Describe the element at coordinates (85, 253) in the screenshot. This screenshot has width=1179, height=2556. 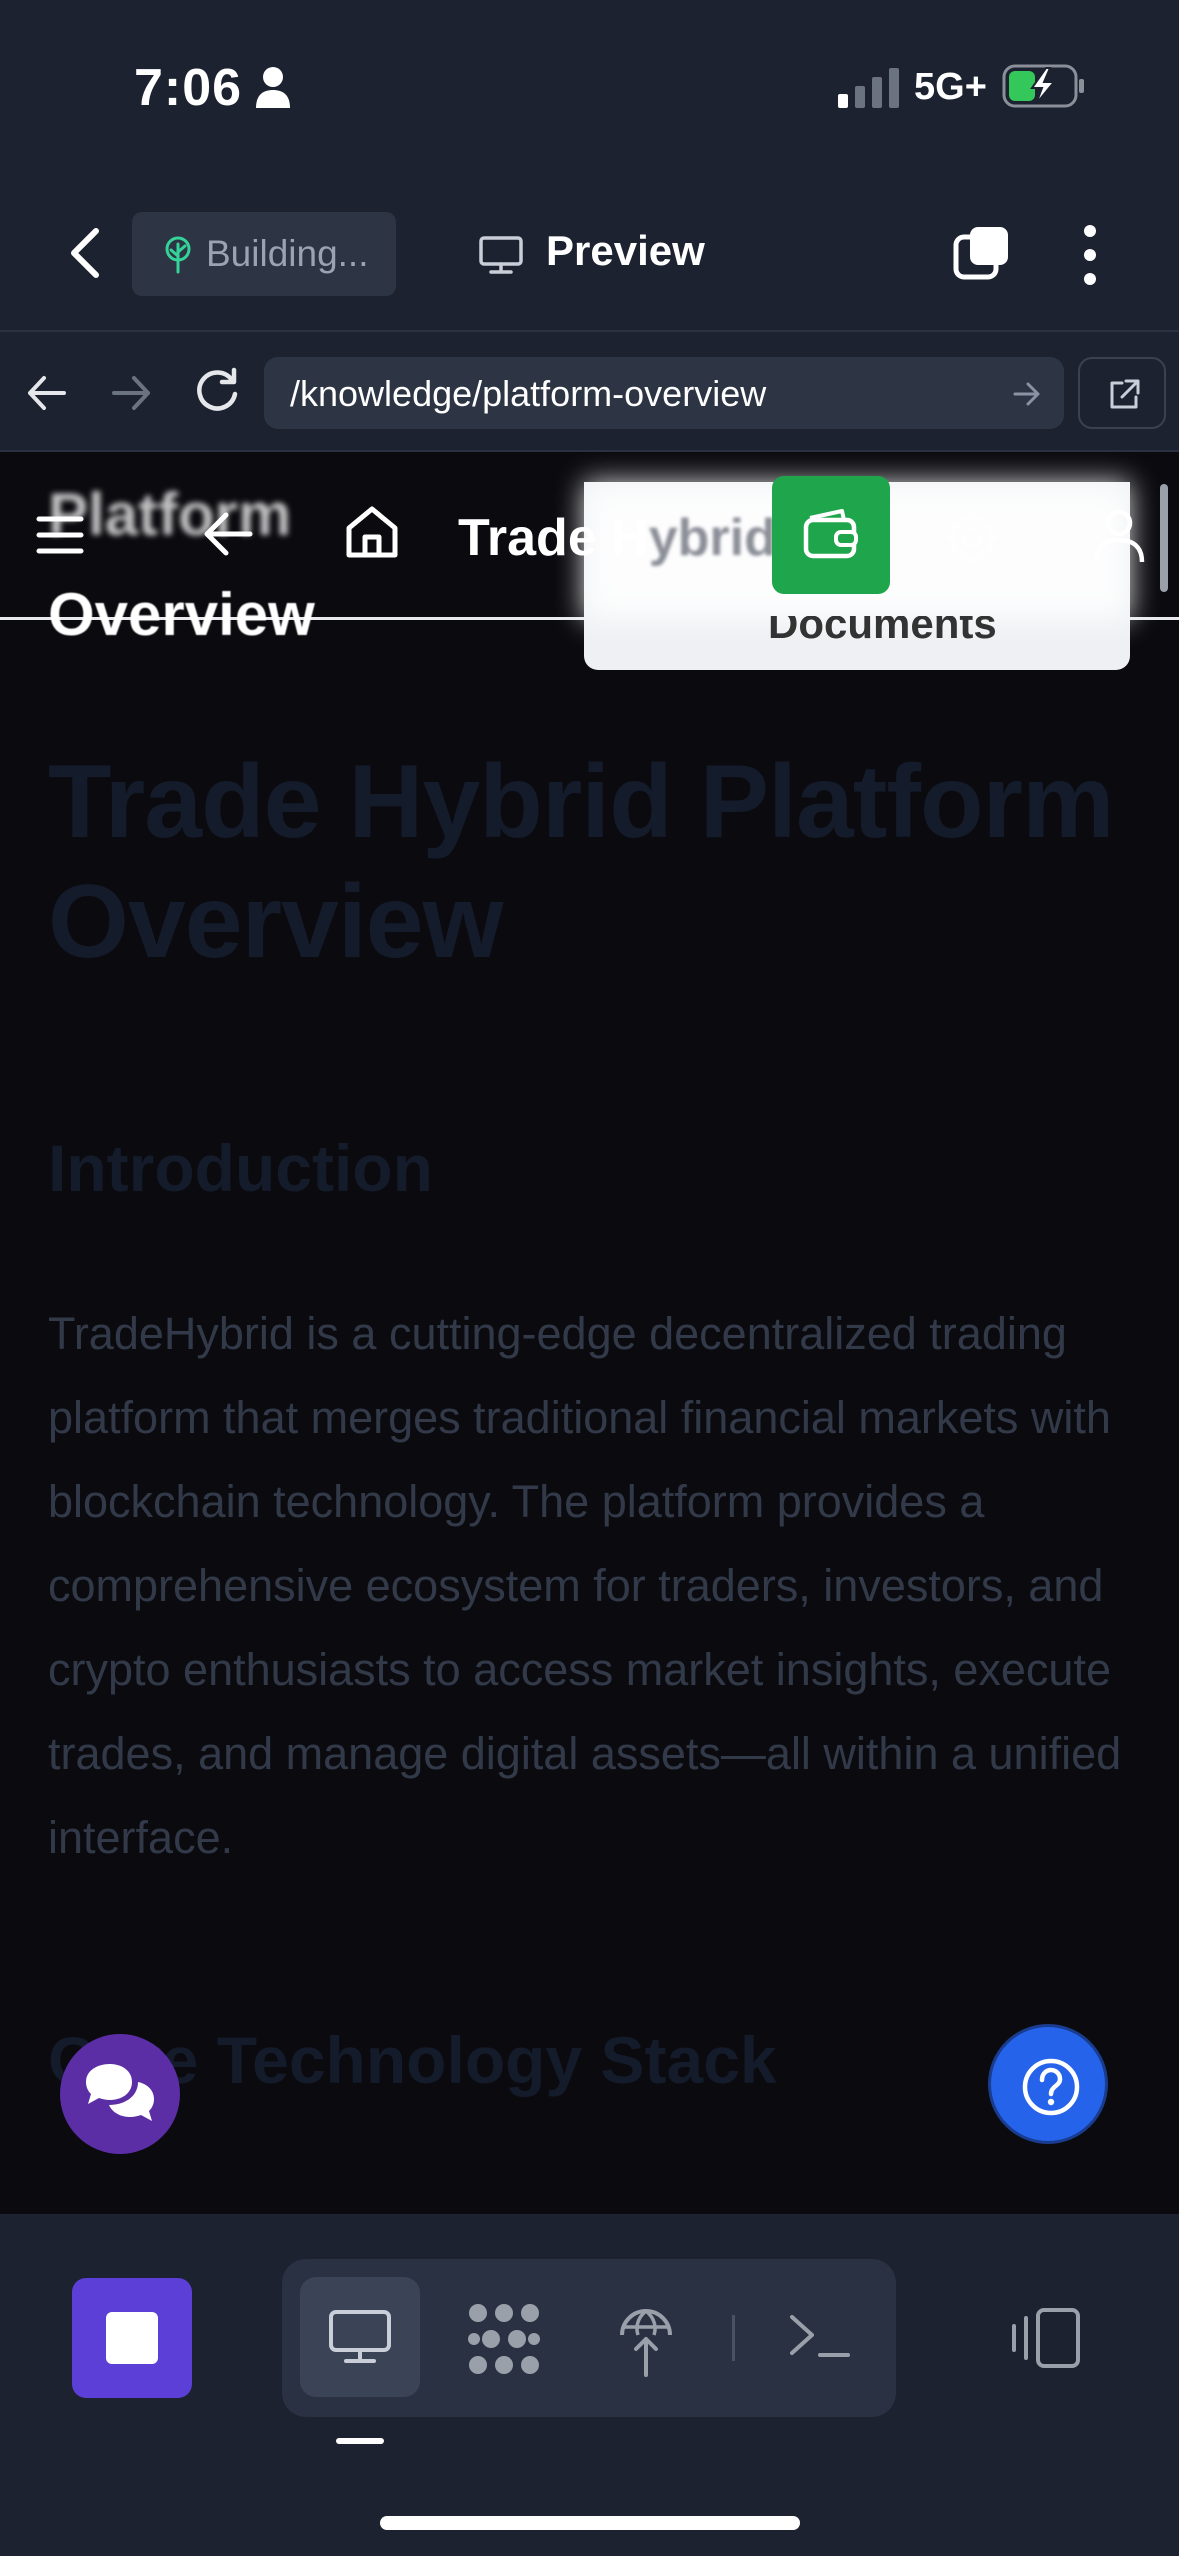
I see `chevron-left-icon` at that location.